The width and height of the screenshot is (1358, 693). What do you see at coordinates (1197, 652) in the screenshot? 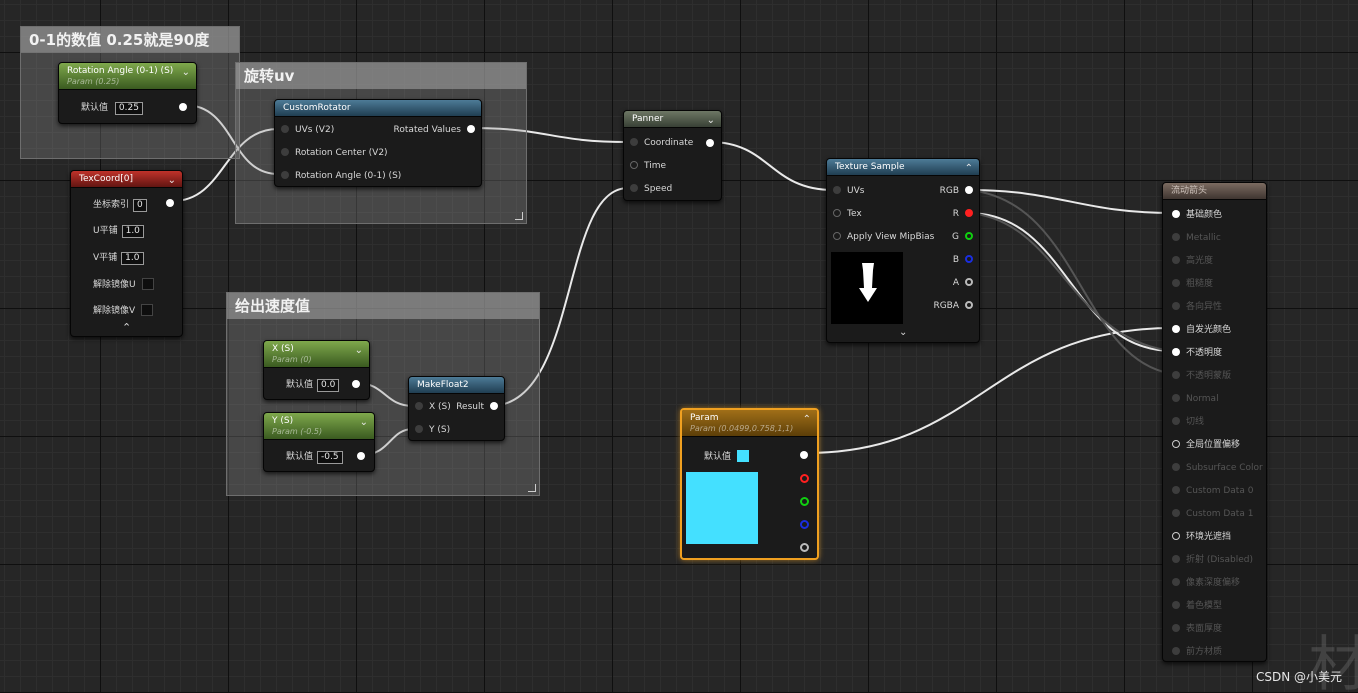
I see `pin-front-material: 前方材质` at bounding box center [1197, 652].